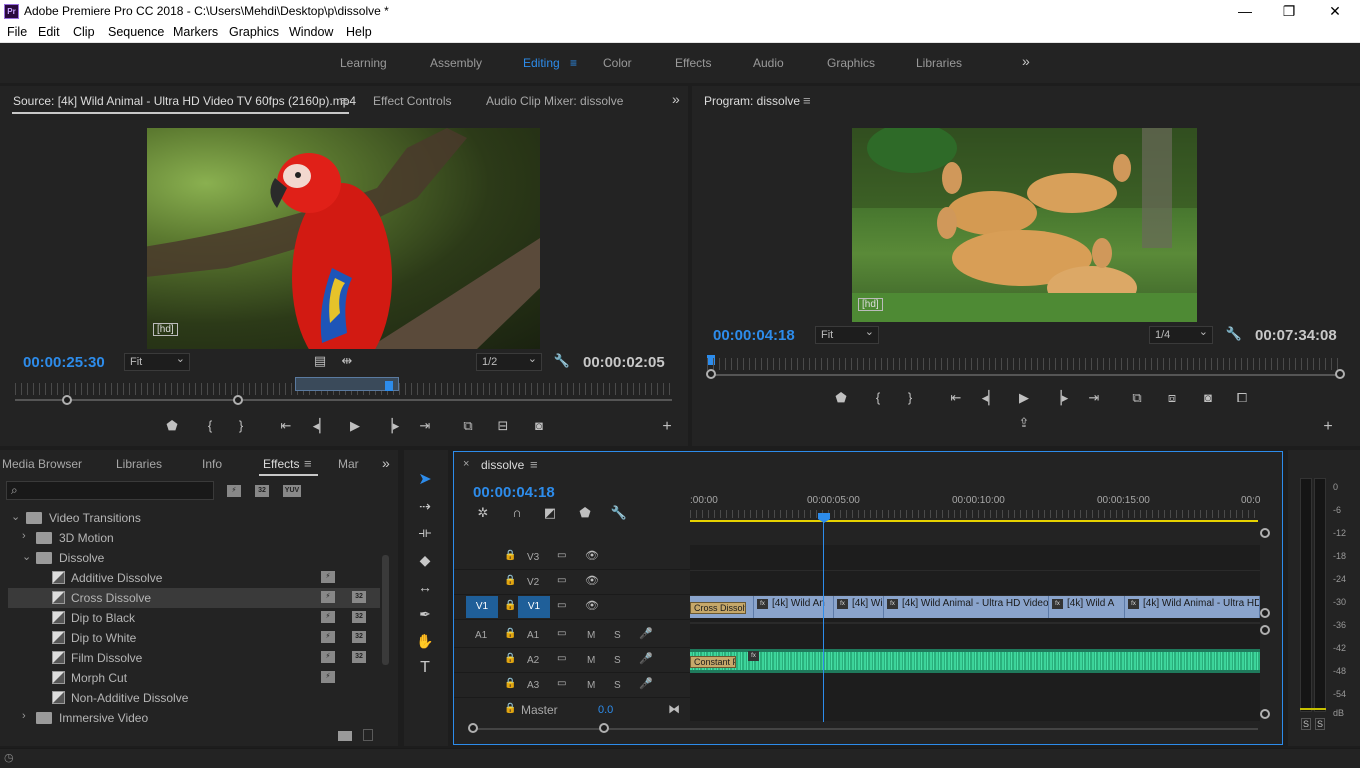 This screenshot has width=1360, height=768. I want to click on source-playhead-timecode: 00:00:25:30, so click(64, 362).